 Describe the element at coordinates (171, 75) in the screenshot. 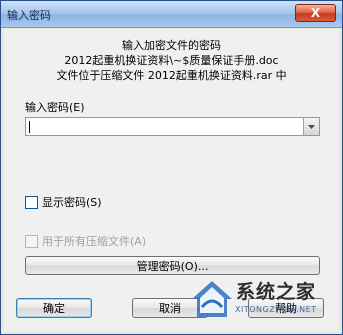

I see `archive-location-text: 文件位于压缩文件 2012起重机换证资料.rar 中` at that location.